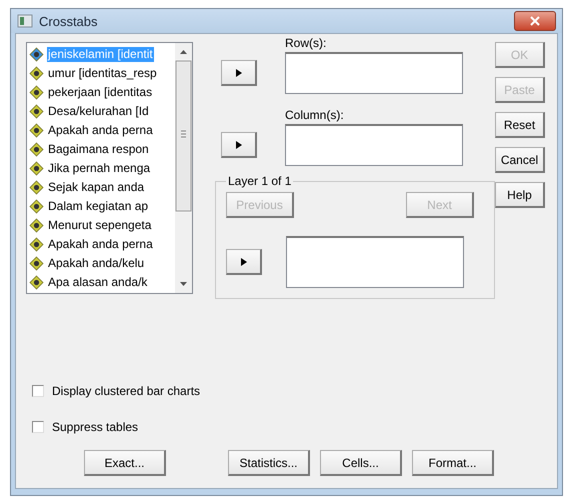 The height and width of the screenshot is (500, 569). Describe the element at coordinates (99, 225) in the screenshot. I see `variable-item: Menurut sepengeta` at that location.